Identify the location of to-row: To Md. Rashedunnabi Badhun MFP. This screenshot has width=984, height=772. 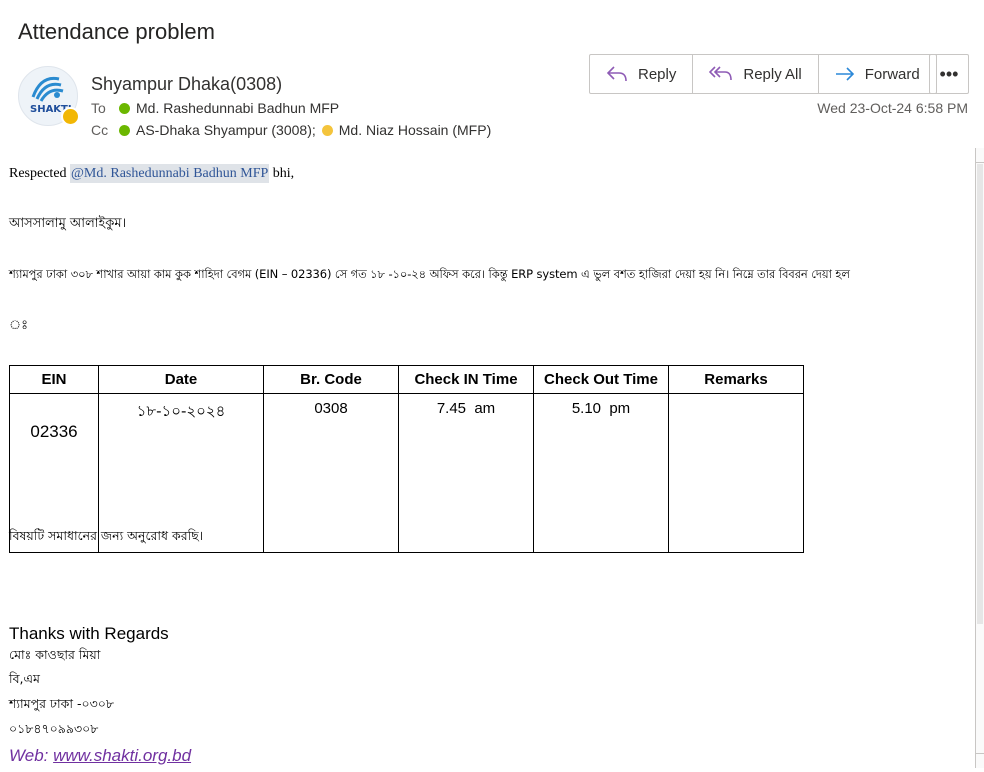
(215, 108).